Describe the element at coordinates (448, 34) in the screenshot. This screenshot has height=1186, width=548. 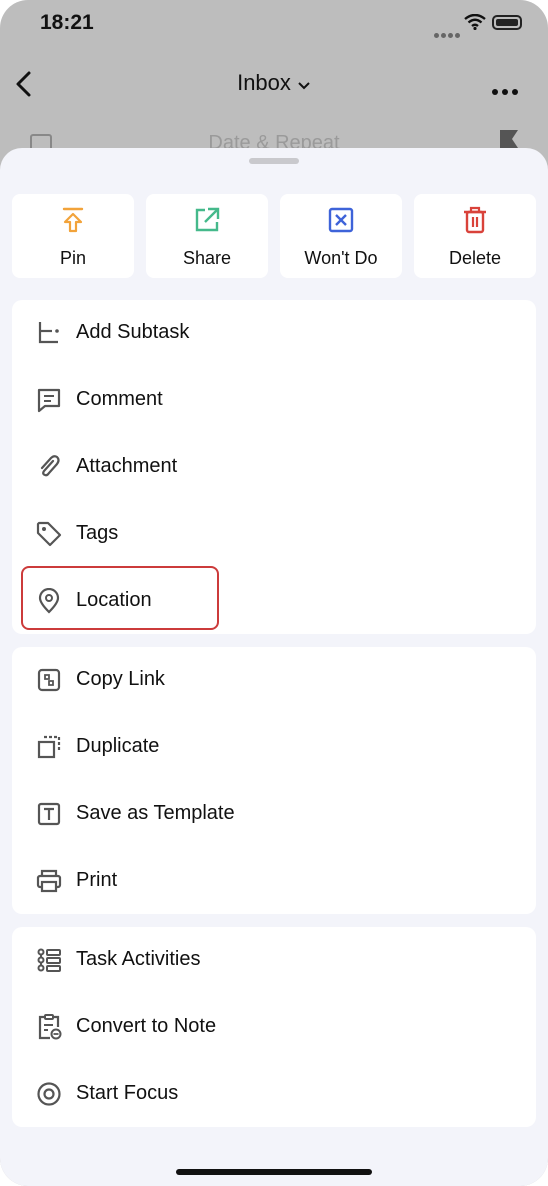
I see `cellular-signal-icon` at that location.